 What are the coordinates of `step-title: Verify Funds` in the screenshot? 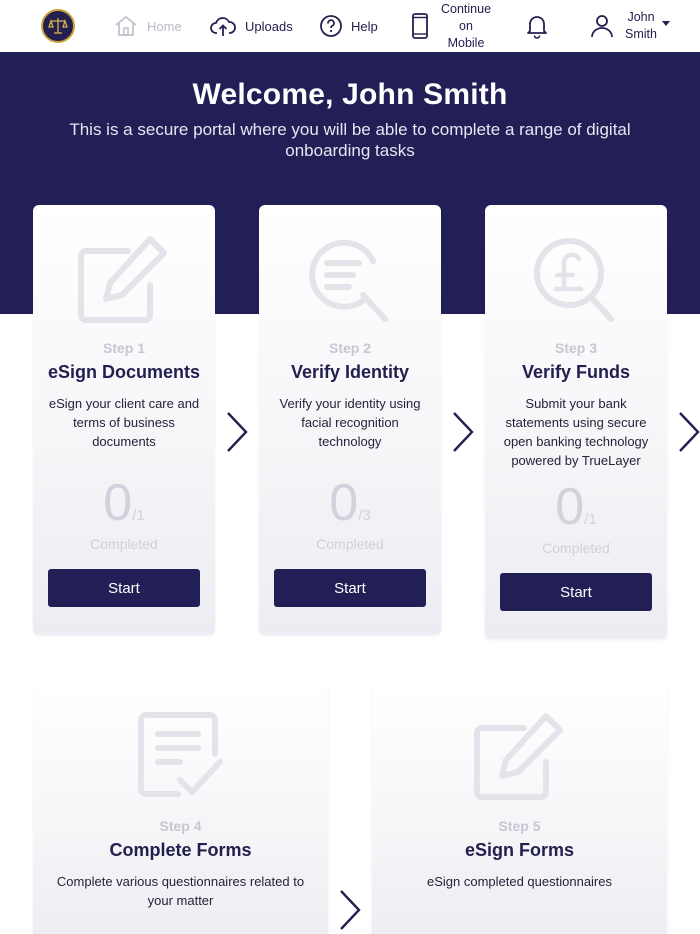 It's located at (576, 372).